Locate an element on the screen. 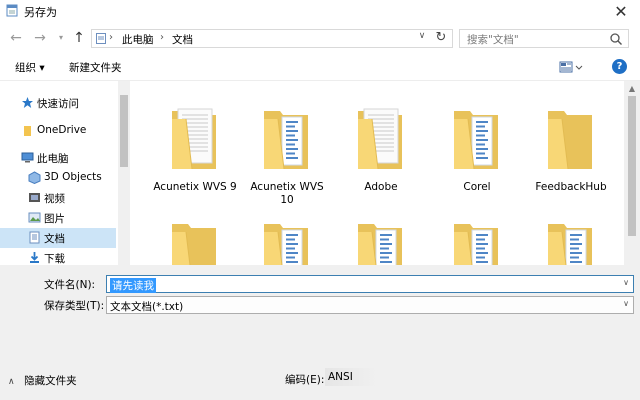 This screenshot has width=640, height=400. sidebar-item-documents: 文档 is located at coordinates (58, 238).